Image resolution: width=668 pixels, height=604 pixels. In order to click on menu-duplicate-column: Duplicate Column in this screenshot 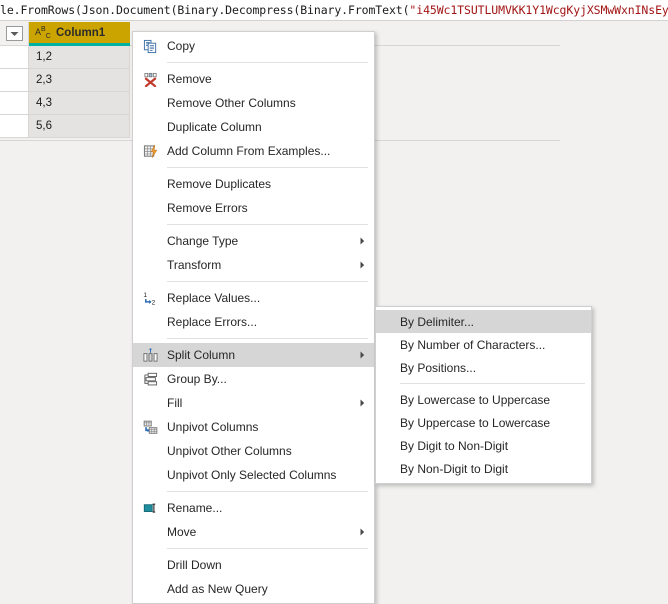, I will do `click(253, 127)`.